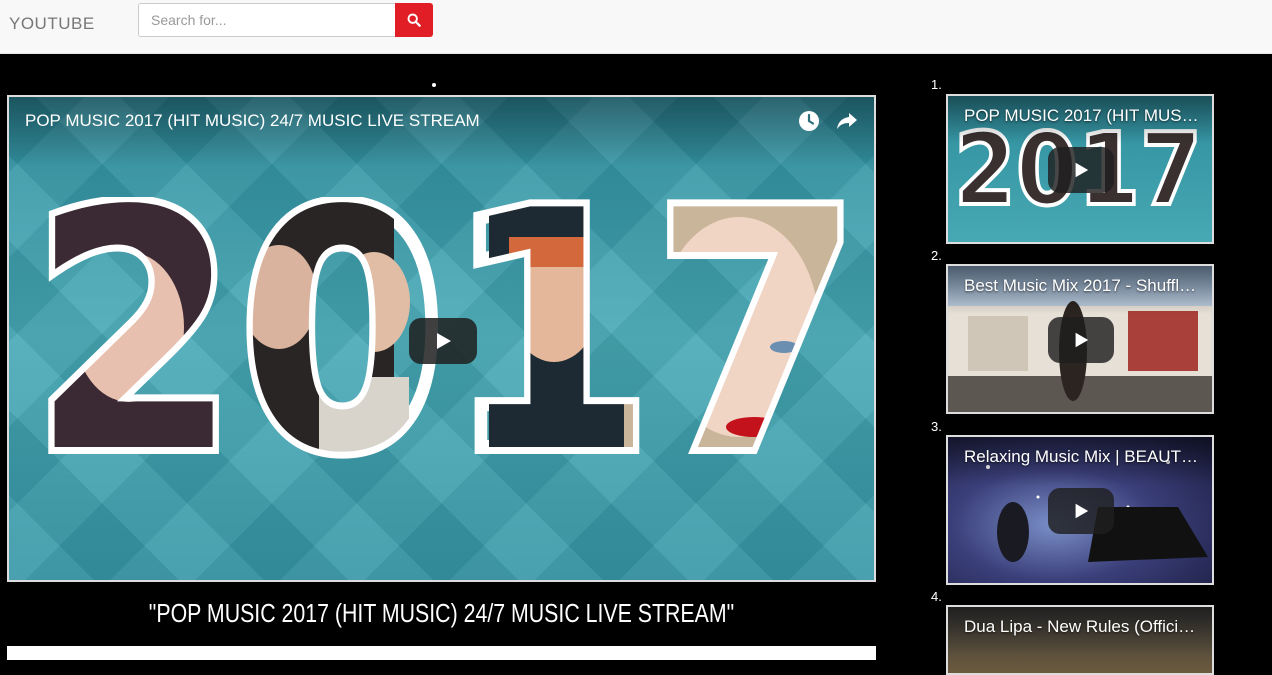 Image resolution: width=1272 pixels, height=675 pixels. Describe the element at coordinates (52, 24) in the screenshot. I see `brand-logo: YOUTUBE` at that location.